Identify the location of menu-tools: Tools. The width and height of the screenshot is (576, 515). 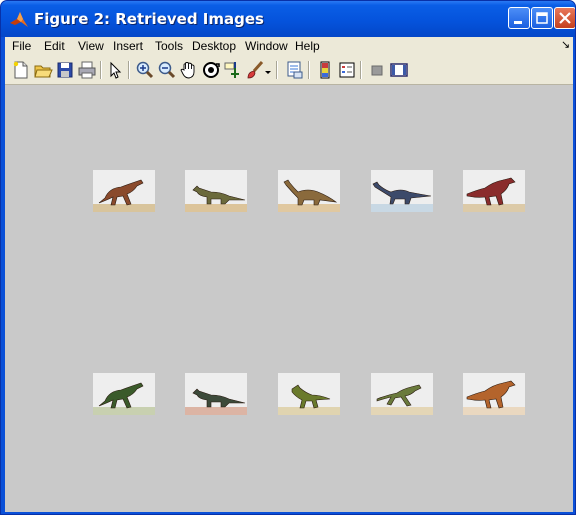
(169, 46).